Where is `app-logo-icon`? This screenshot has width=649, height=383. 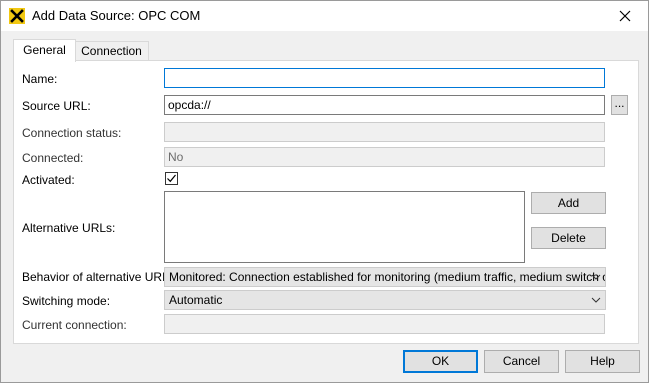 app-logo-icon is located at coordinates (17, 16).